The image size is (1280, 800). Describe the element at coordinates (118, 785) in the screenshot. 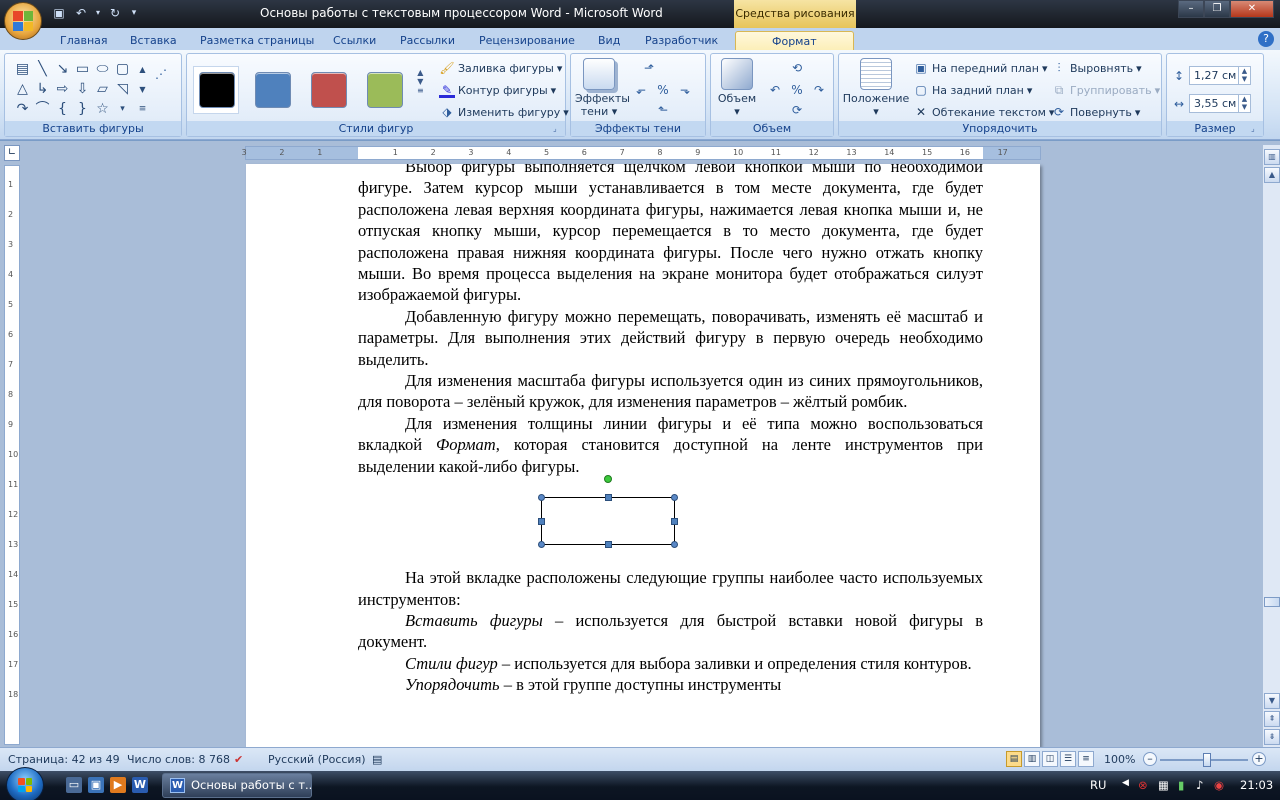

I see `media-player-icon: ▶` at that location.